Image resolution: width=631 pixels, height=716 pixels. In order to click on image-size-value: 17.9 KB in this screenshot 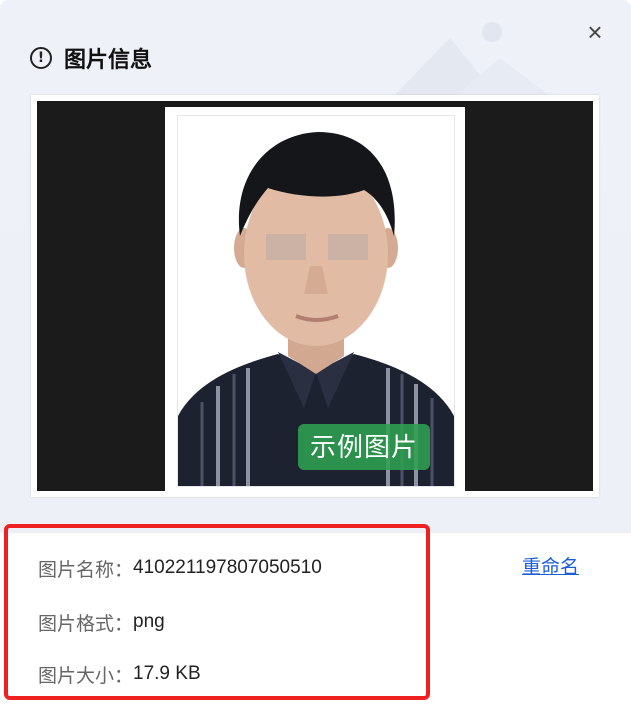, I will do `click(167, 673)`.